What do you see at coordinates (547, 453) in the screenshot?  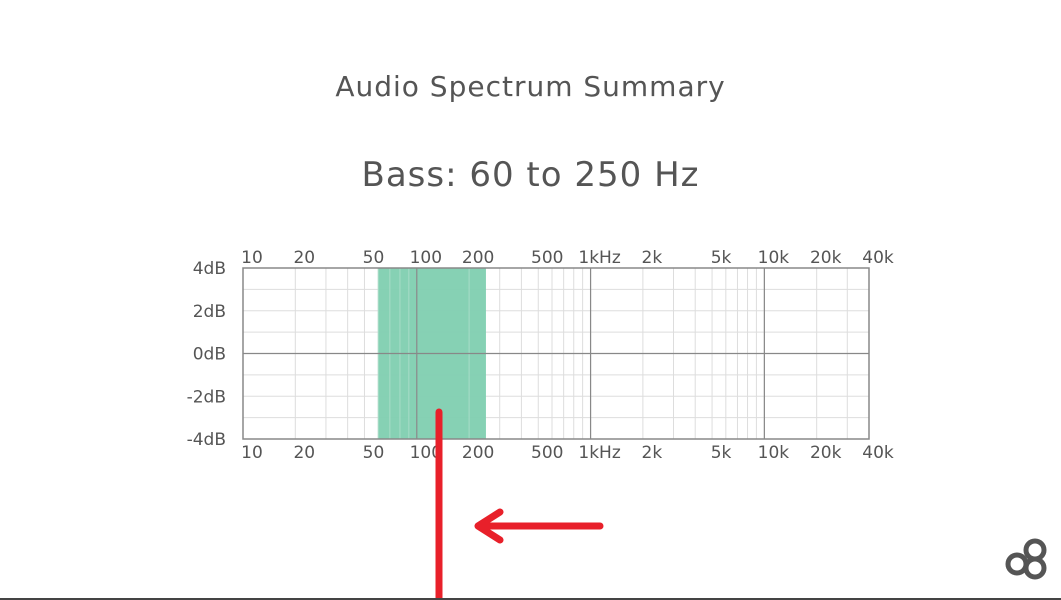 I see `x-tick-label-bottom: 500` at bounding box center [547, 453].